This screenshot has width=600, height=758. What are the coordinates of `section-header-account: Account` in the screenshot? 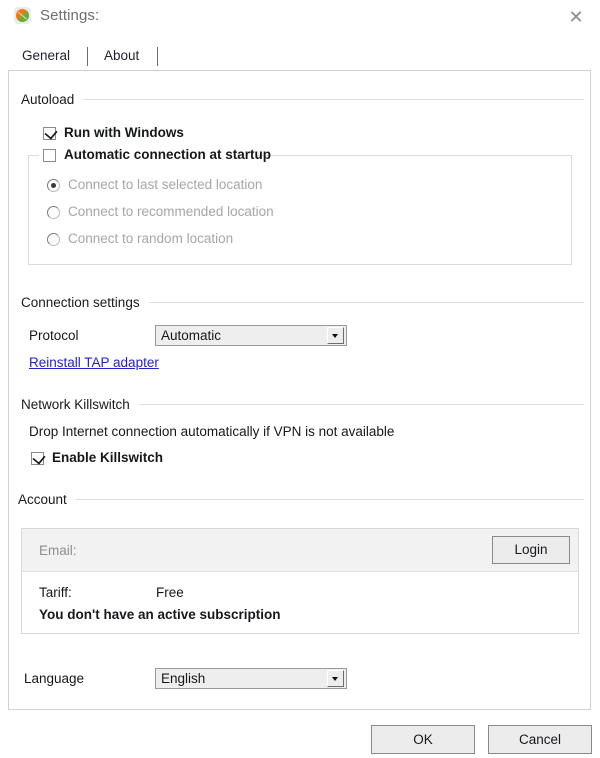 It's located at (301, 499).